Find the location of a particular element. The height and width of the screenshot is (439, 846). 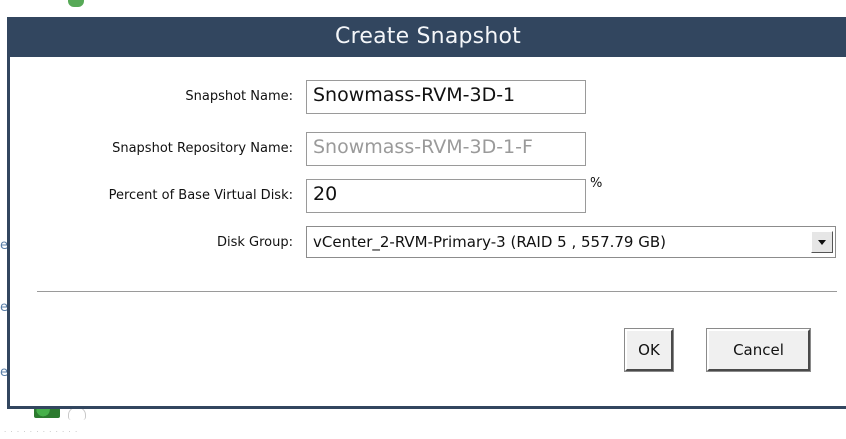

snapshot-name-row: Snapshot Name: Snowmass-RVM-3D-1 is located at coordinates (428, 97).